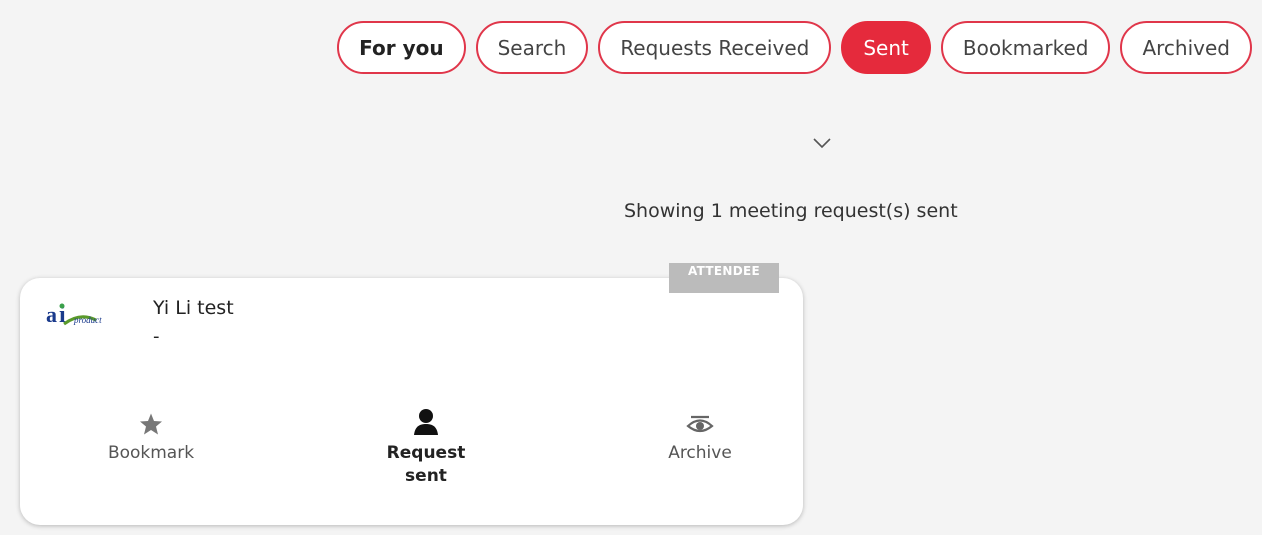 The width and height of the screenshot is (1262, 535). I want to click on tab-search: Search, so click(532, 47).